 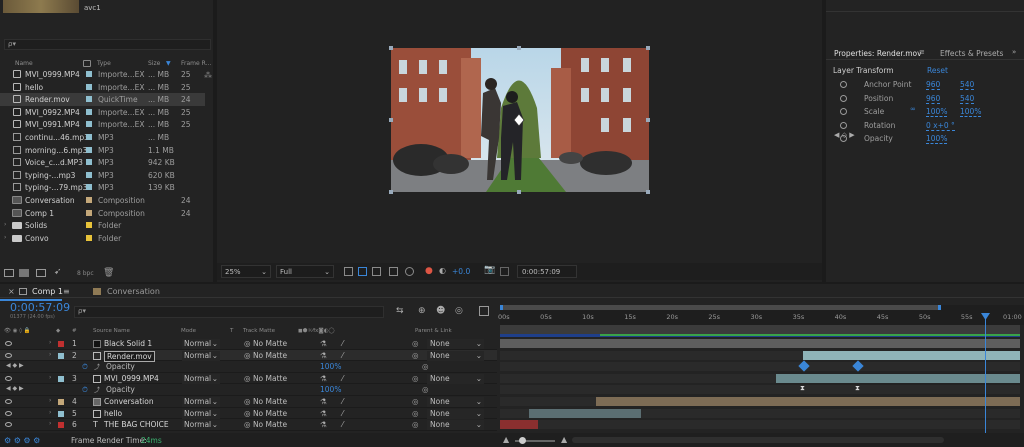 I want to click on motion-blur-icon: ◎, so click(x=459, y=311).